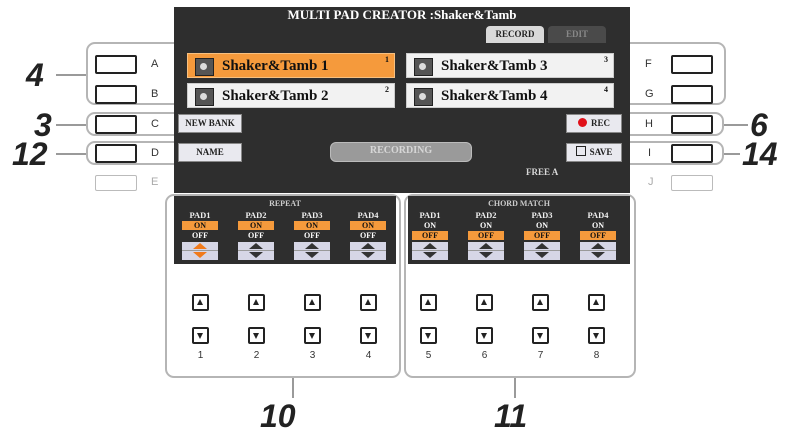 The height and width of the screenshot is (434, 800). I want to click on callout-4: 4, so click(35, 75).